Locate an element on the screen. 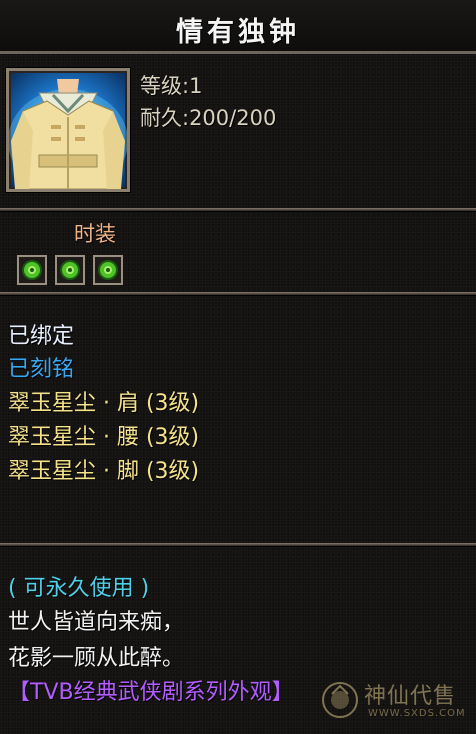 This screenshot has height=734, width=476. costume-robe-icon is located at coordinates (68, 130).